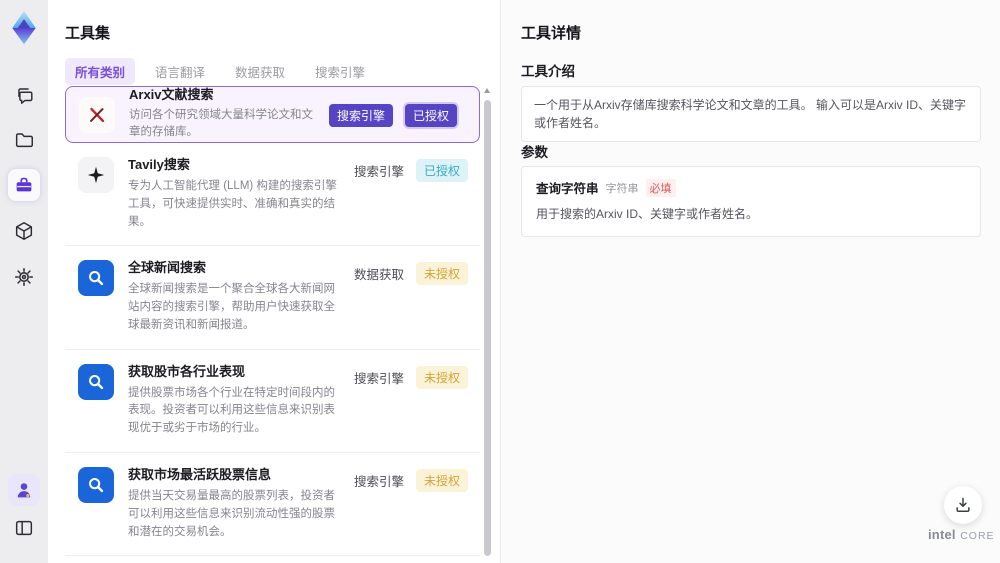 The image size is (1000, 563). I want to click on tab-language-translation: 语言翻译, so click(180, 71).